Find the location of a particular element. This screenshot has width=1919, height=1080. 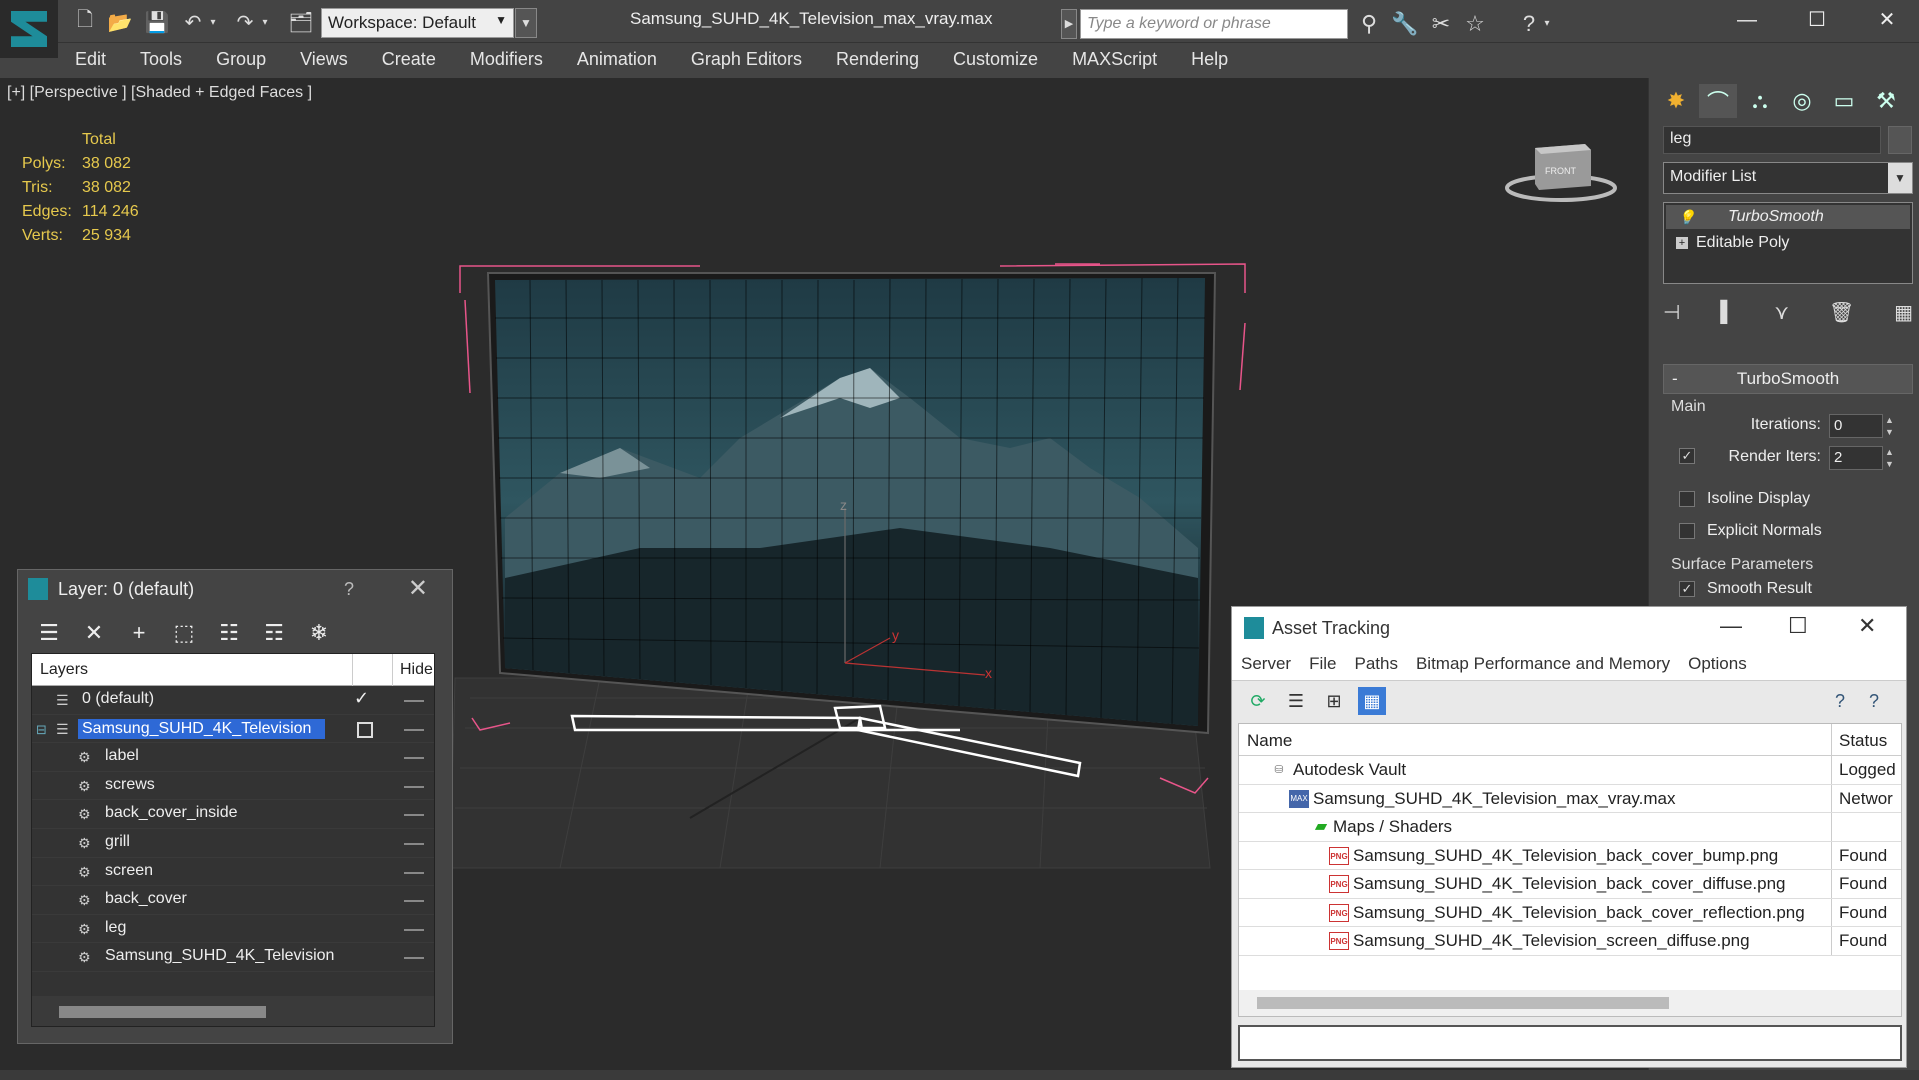

display-tab-icon: ▭ is located at coordinates (1844, 101).